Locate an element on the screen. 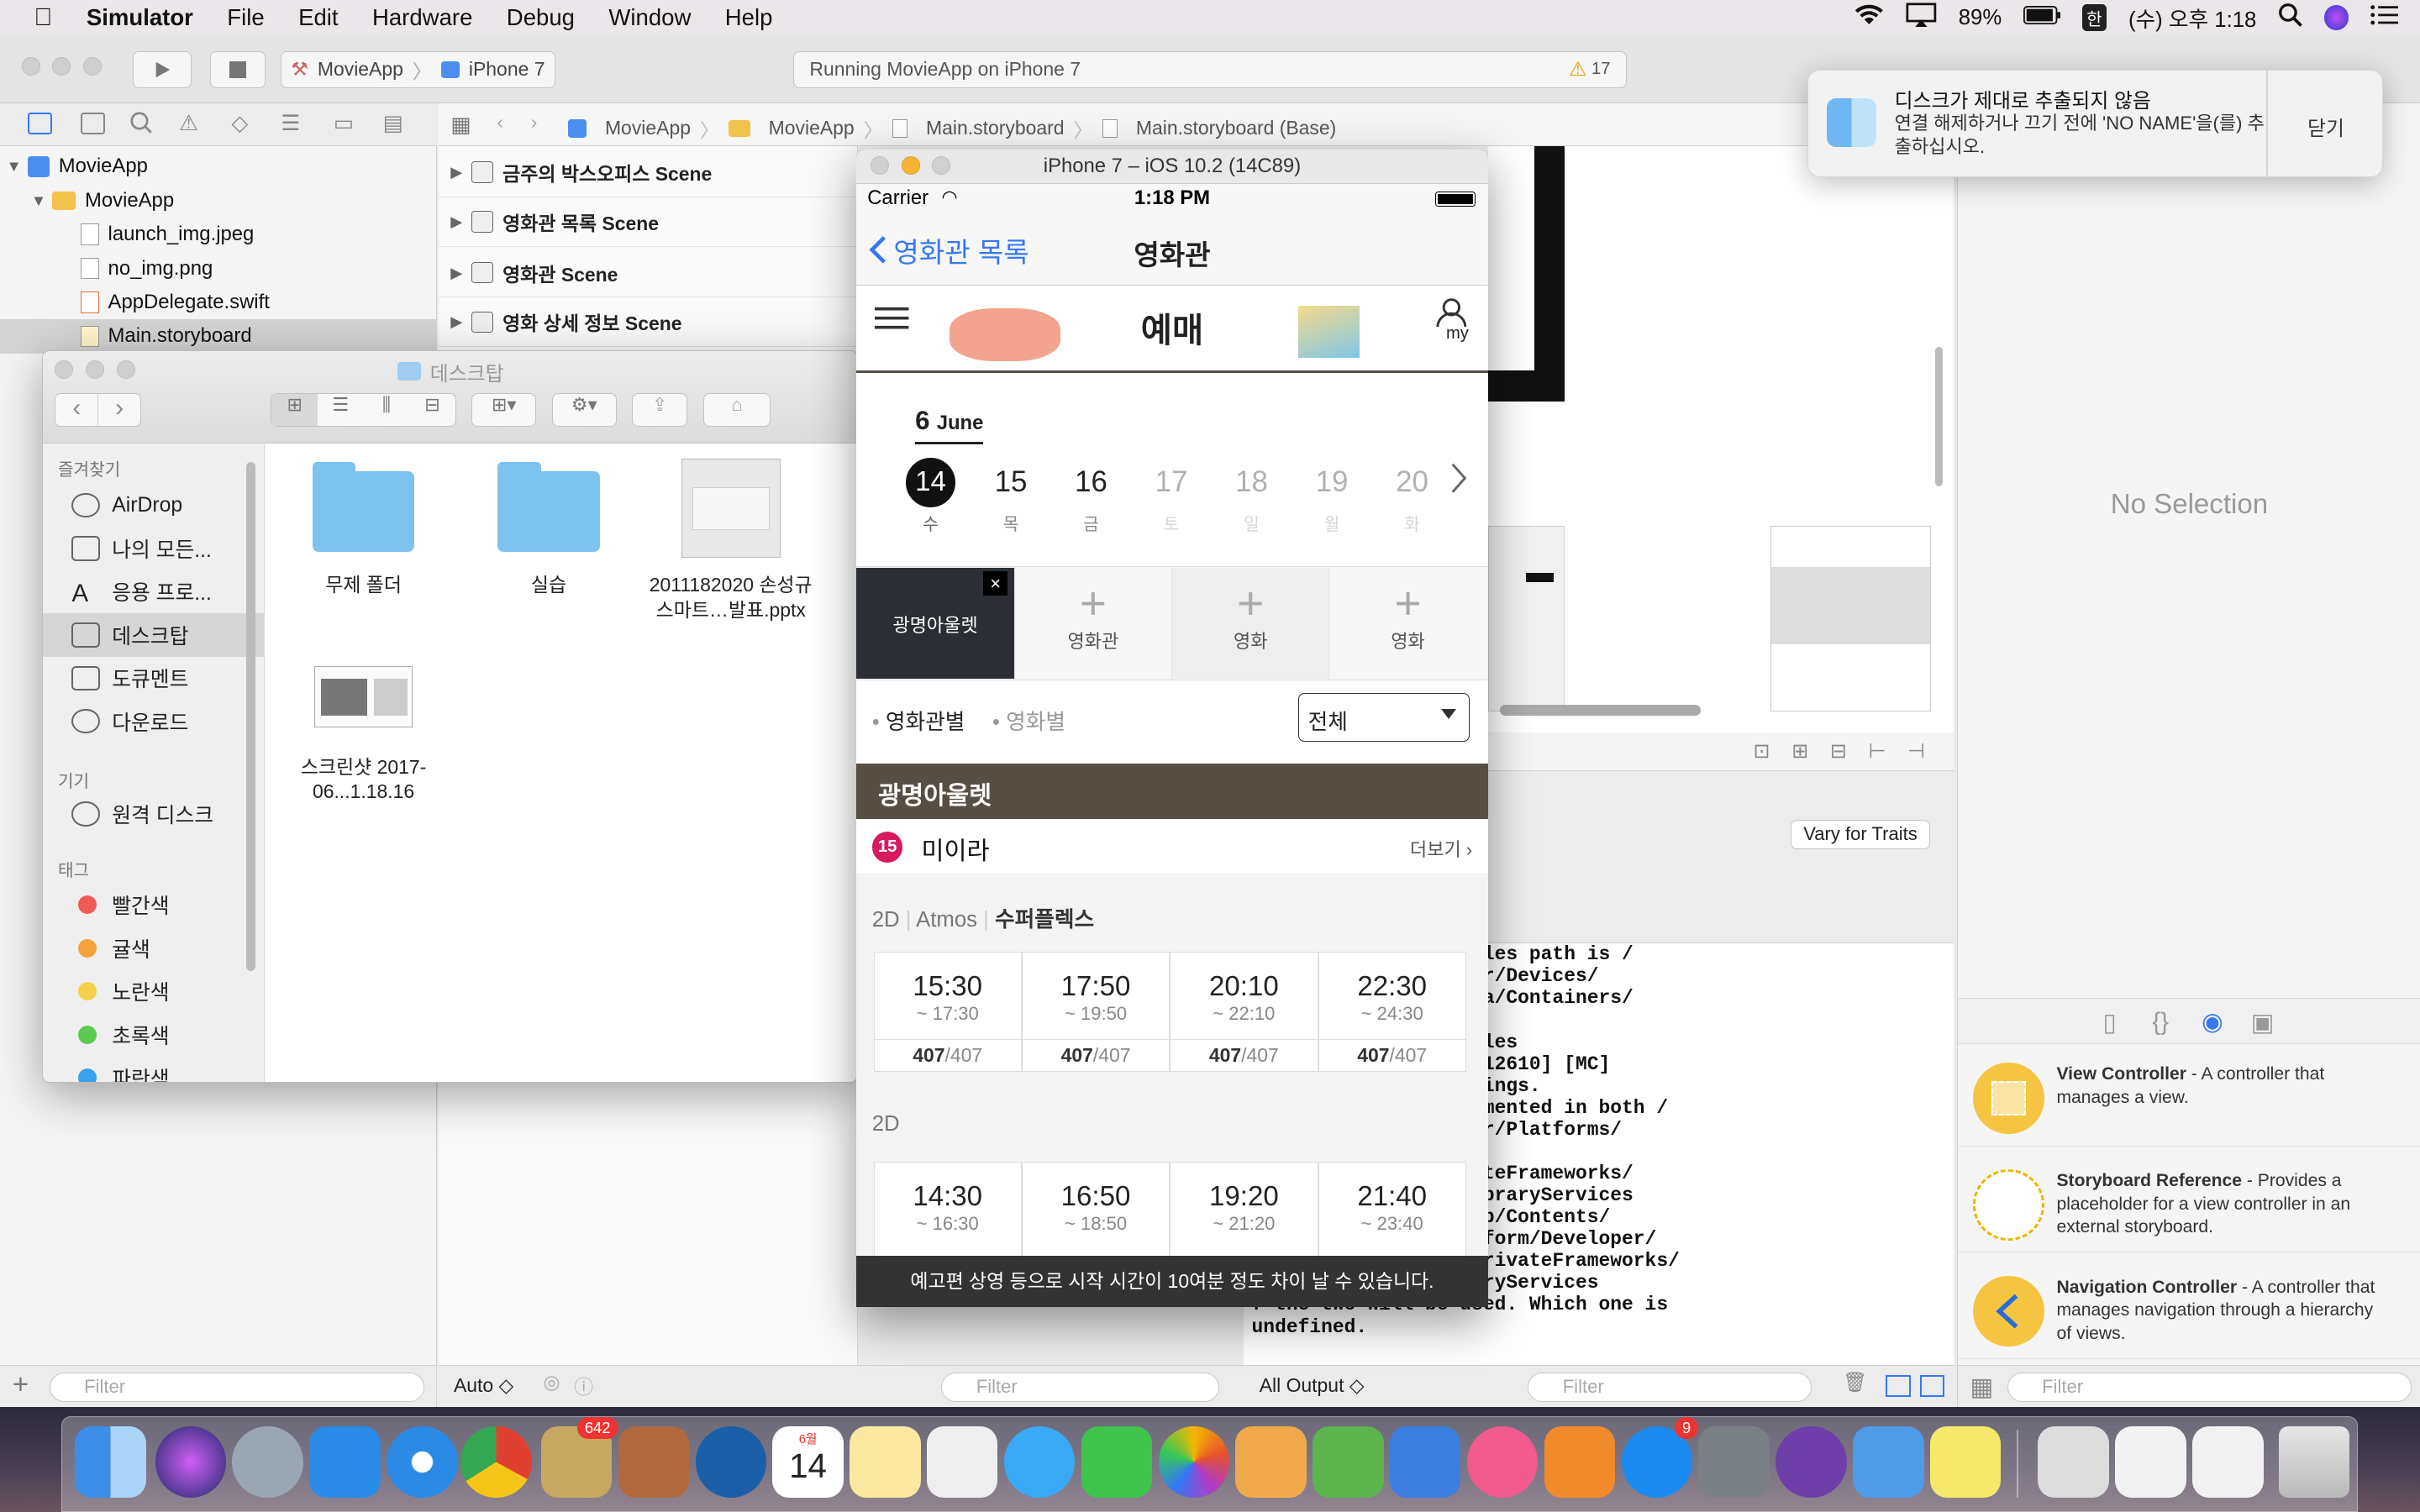  vary-for-traits-button: Vary for Traits is located at coordinates (1861, 835).